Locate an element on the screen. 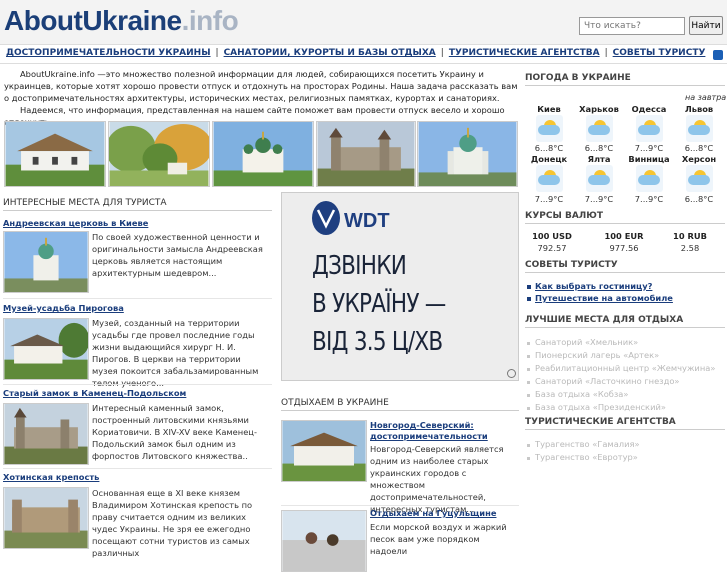  place-title-st-andrew: Андреевская церковь в Киеве is located at coordinates (75, 223).